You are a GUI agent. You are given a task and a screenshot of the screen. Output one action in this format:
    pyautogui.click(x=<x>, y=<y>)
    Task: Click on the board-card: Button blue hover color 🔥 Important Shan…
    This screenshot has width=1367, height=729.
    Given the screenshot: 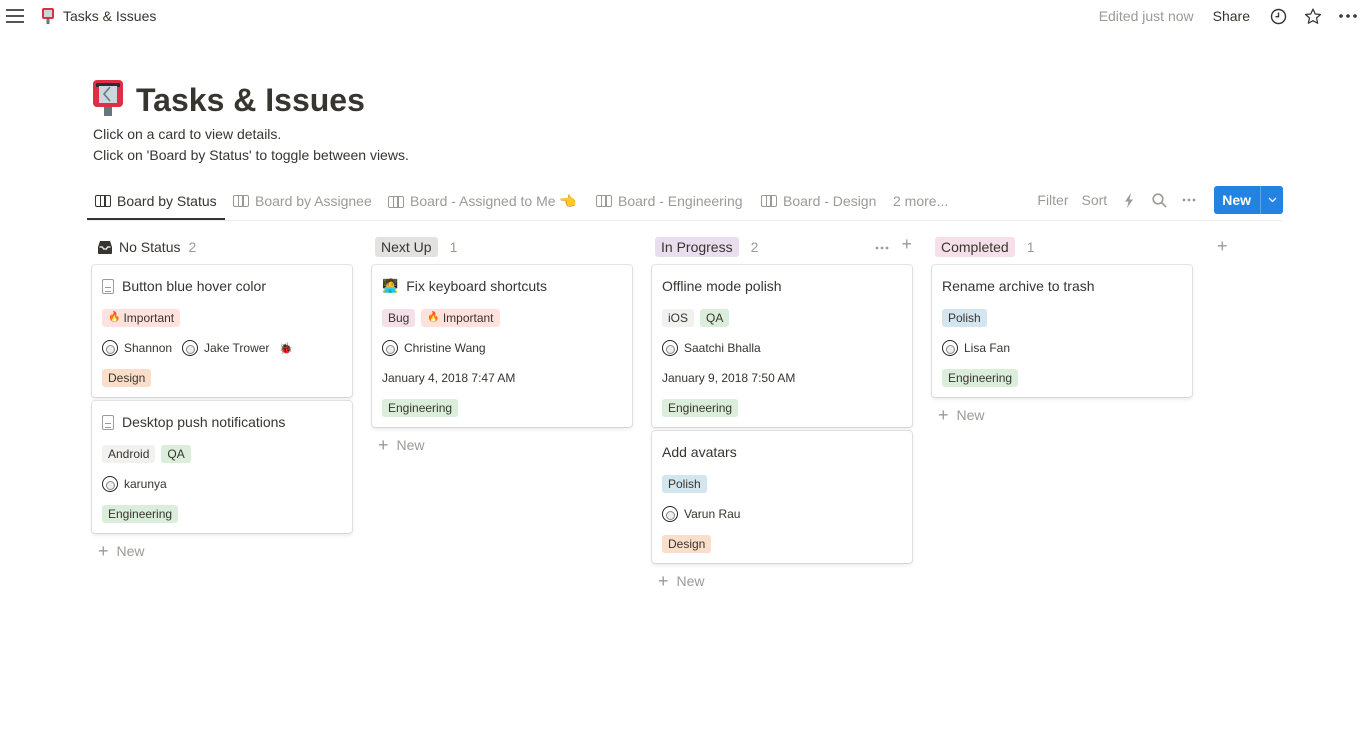 What is the action you would take?
    pyautogui.click(x=222, y=331)
    